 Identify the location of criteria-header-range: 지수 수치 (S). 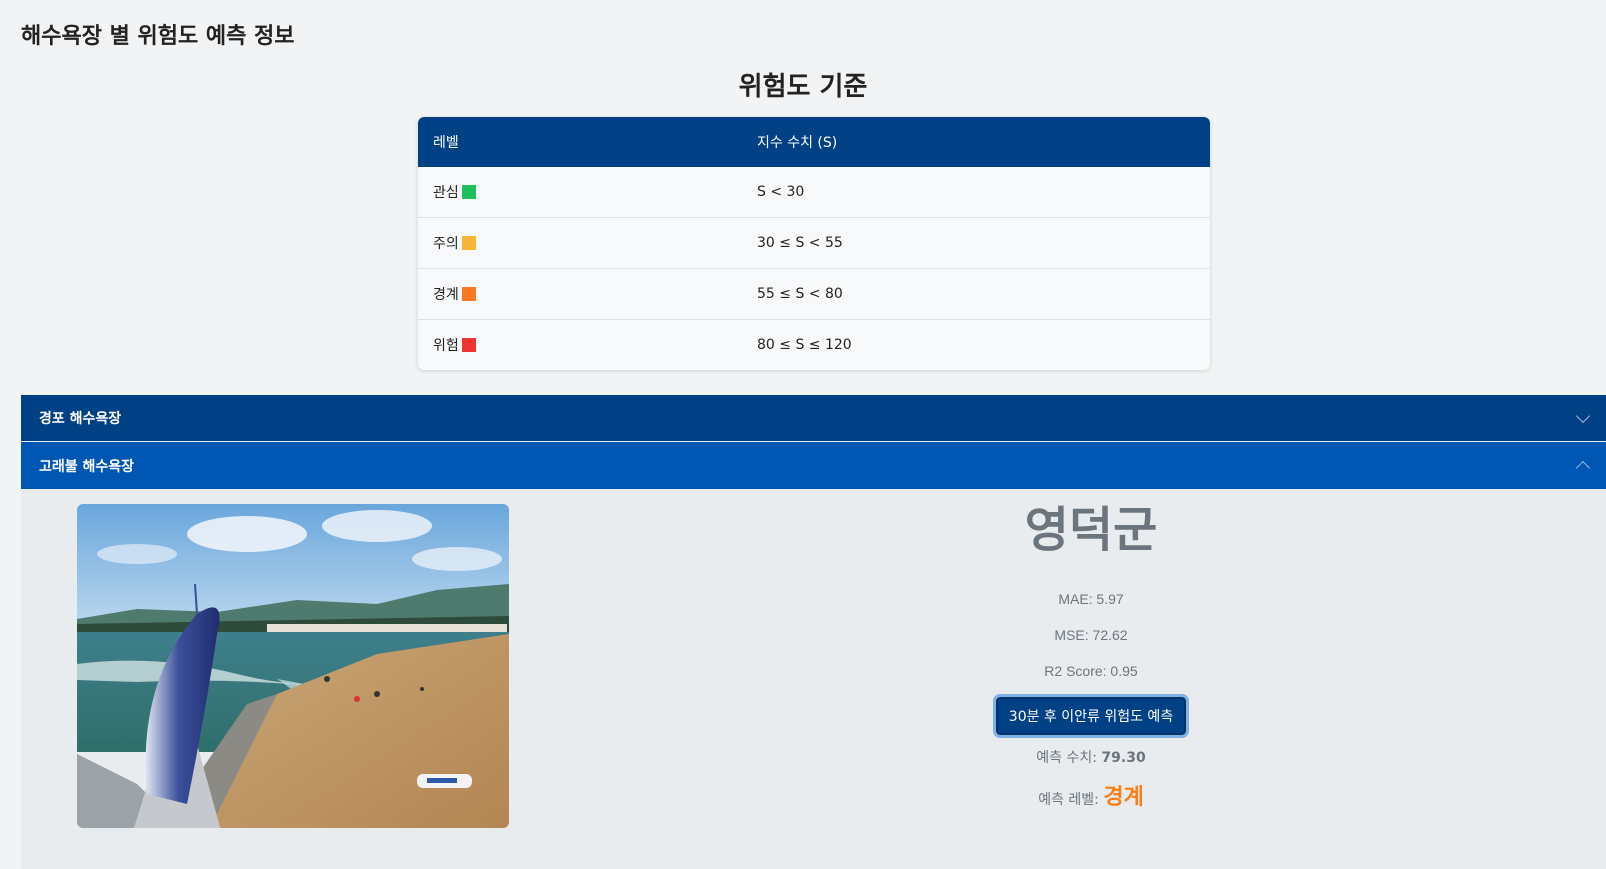
(976, 142).